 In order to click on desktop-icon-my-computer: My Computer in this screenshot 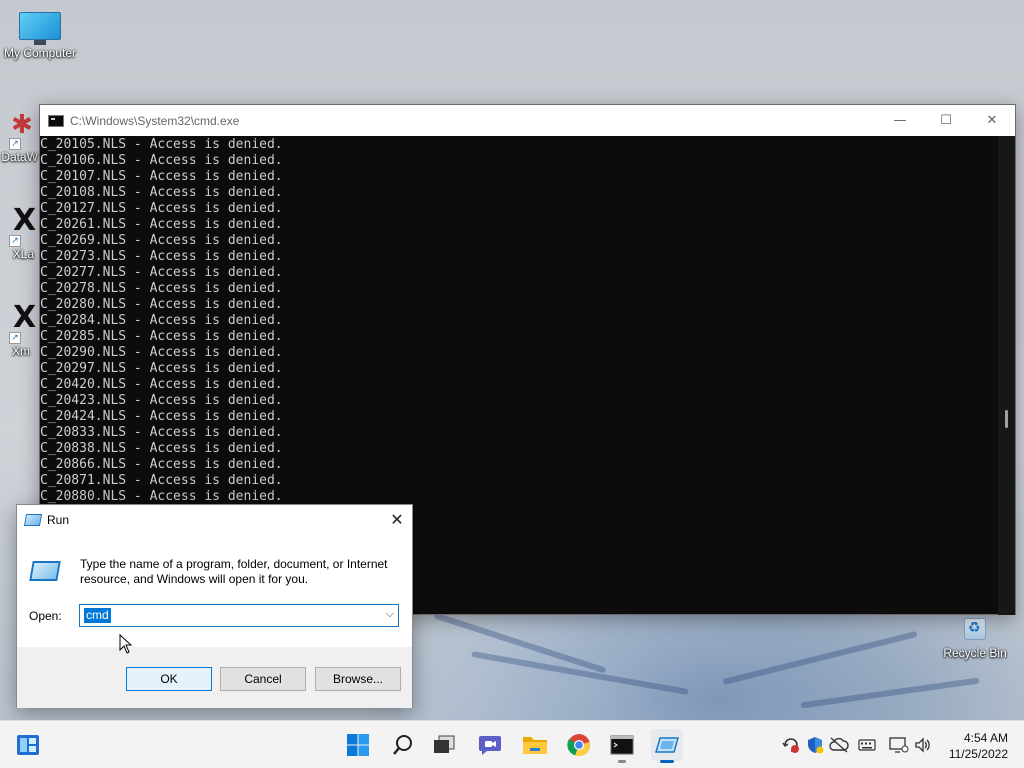, I will do `click(40, 36)`.